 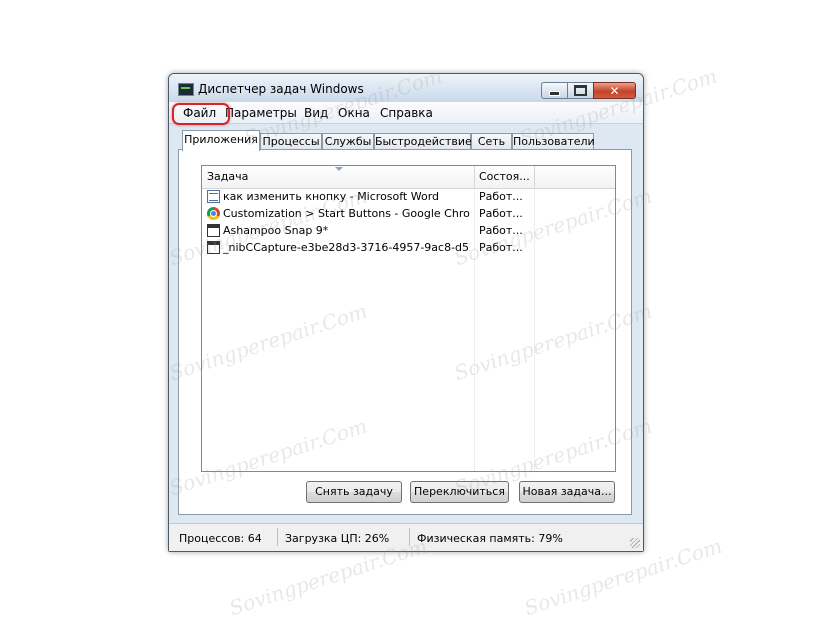 What do you see at coordinates (354, 113) in the screenshot?
I see `menu-windows: Окна` at bounding box center [354, 113].